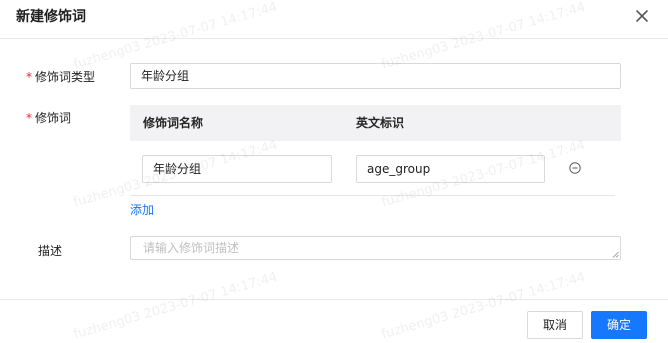 This screenshot has width=668, height=343. I want to click on cancel-button: 取消, so click(555, 325).